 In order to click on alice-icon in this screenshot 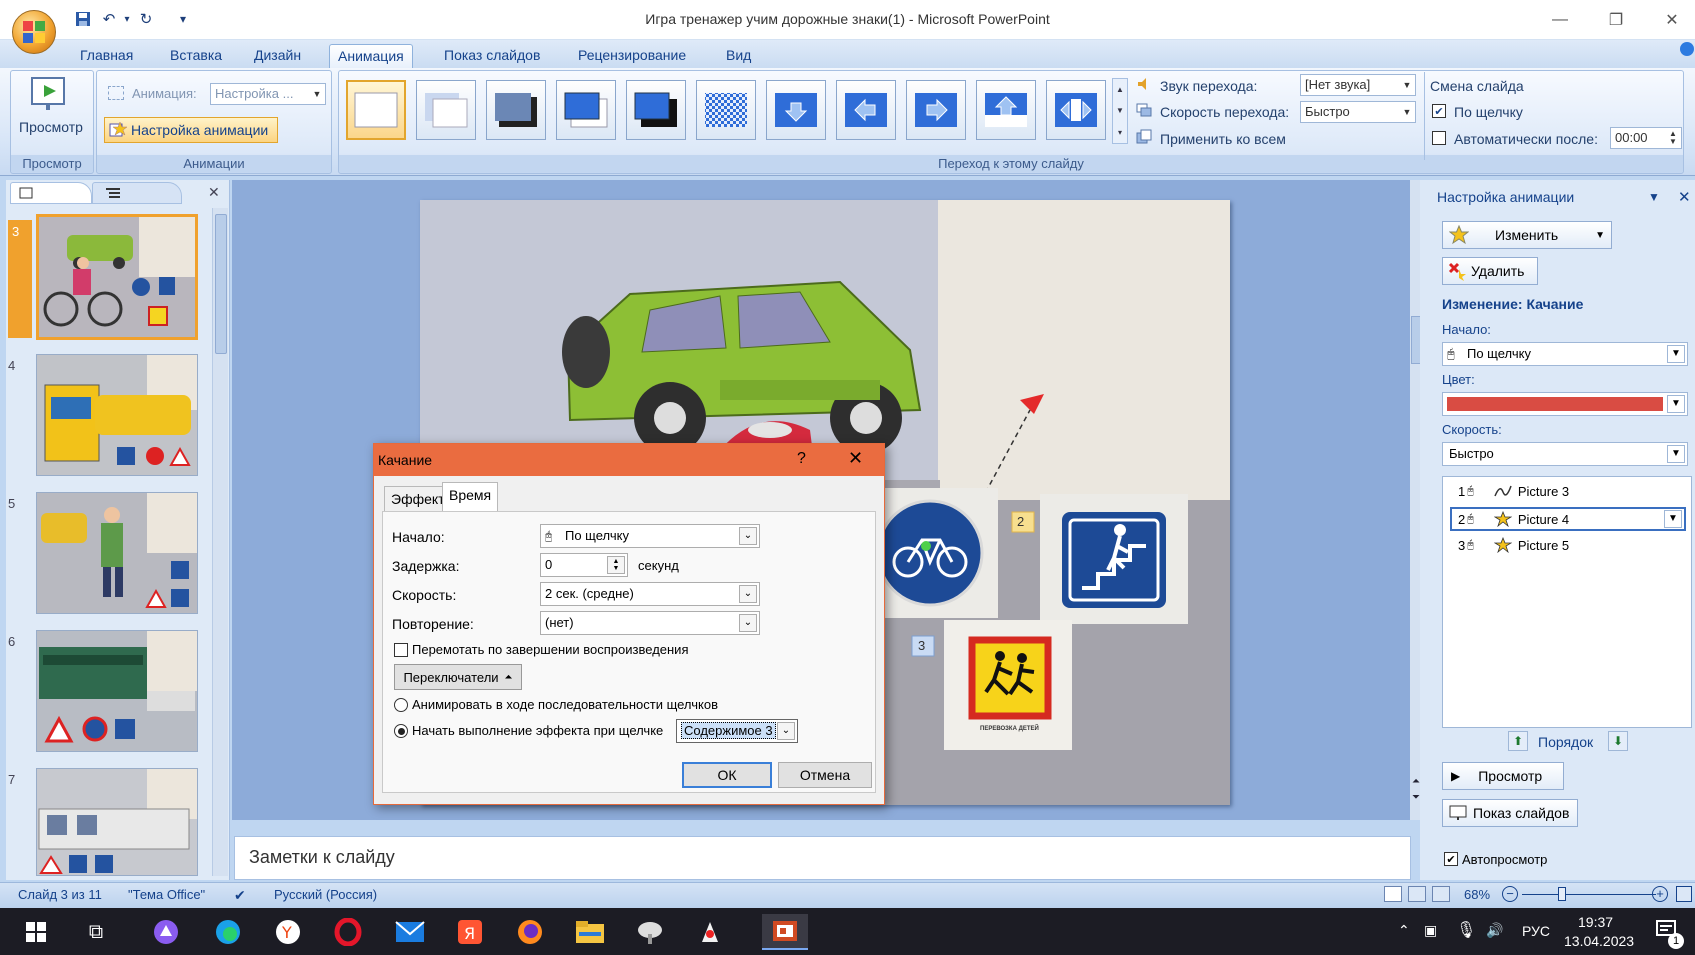, I will do `click(166, 932)`.